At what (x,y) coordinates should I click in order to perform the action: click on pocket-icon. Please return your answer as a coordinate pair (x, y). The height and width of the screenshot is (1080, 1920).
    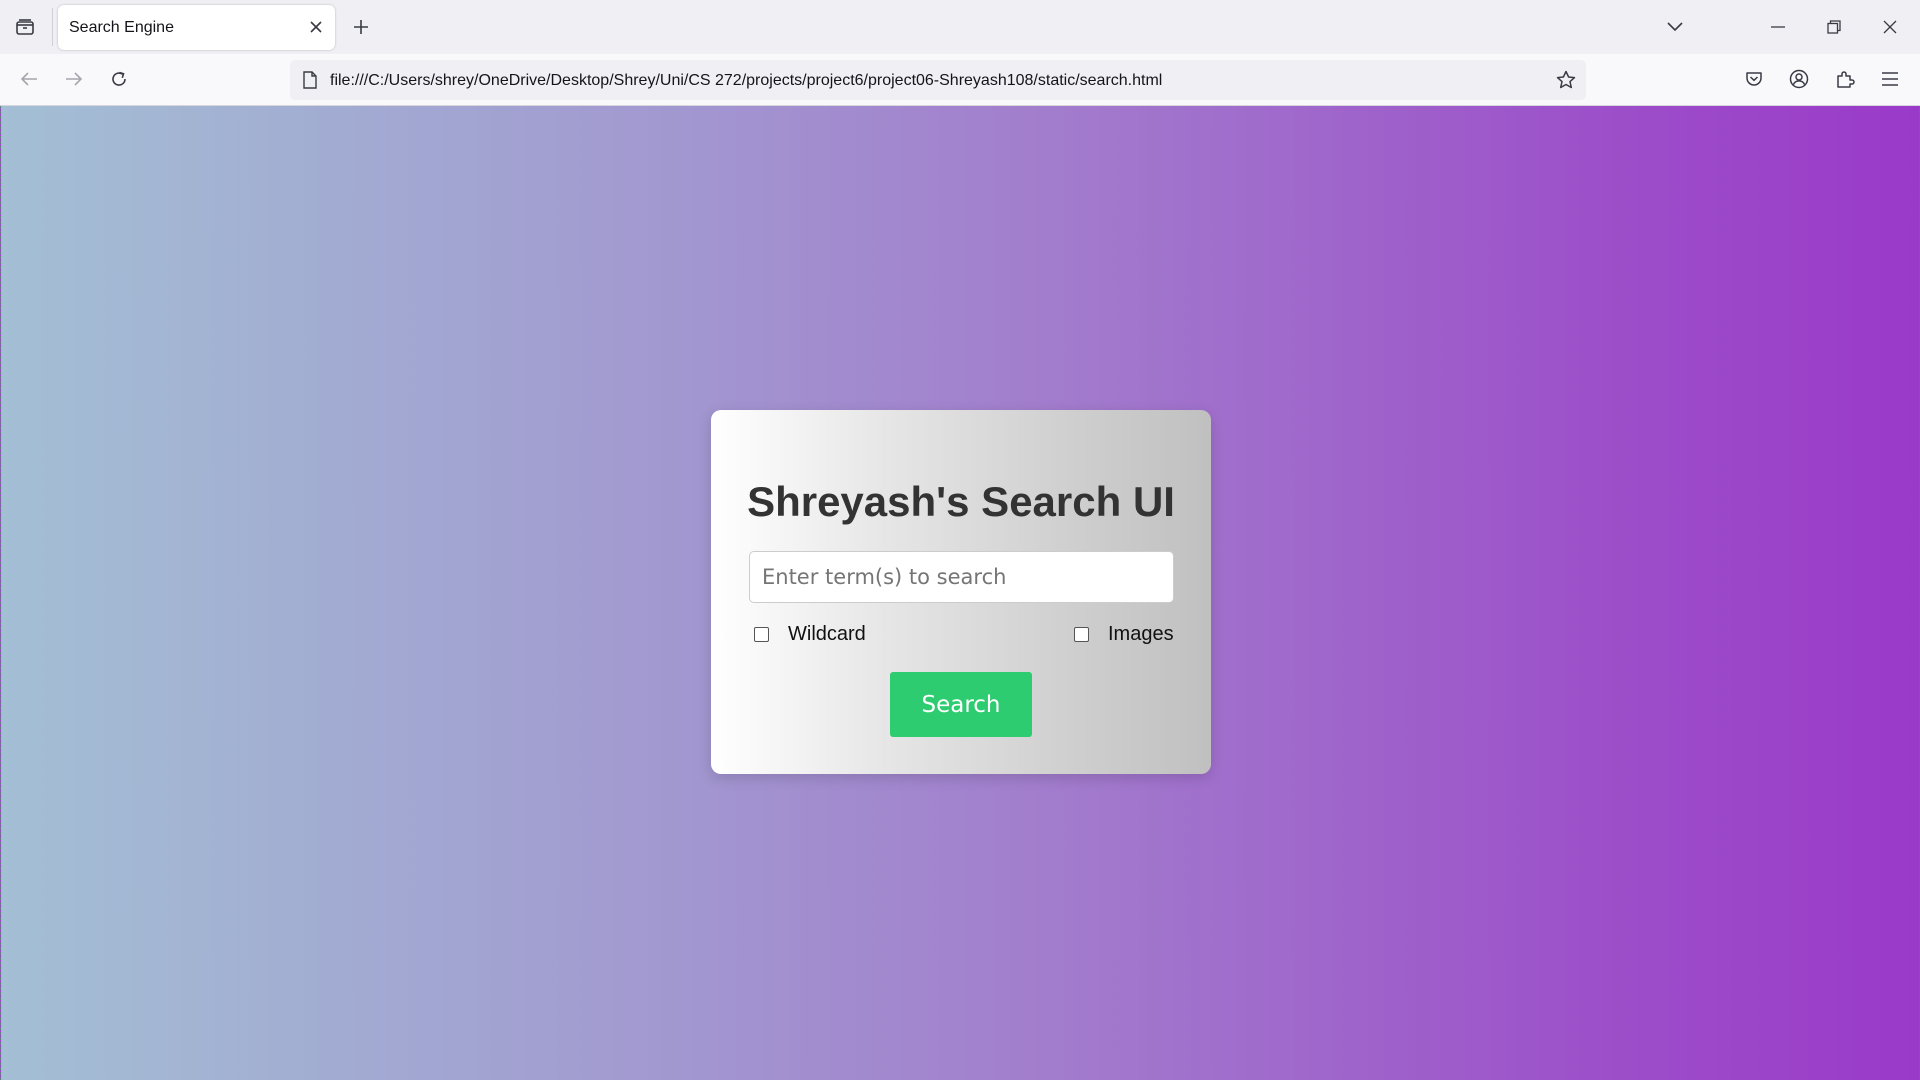
    Looking at the image, I should click on (1754, 79).